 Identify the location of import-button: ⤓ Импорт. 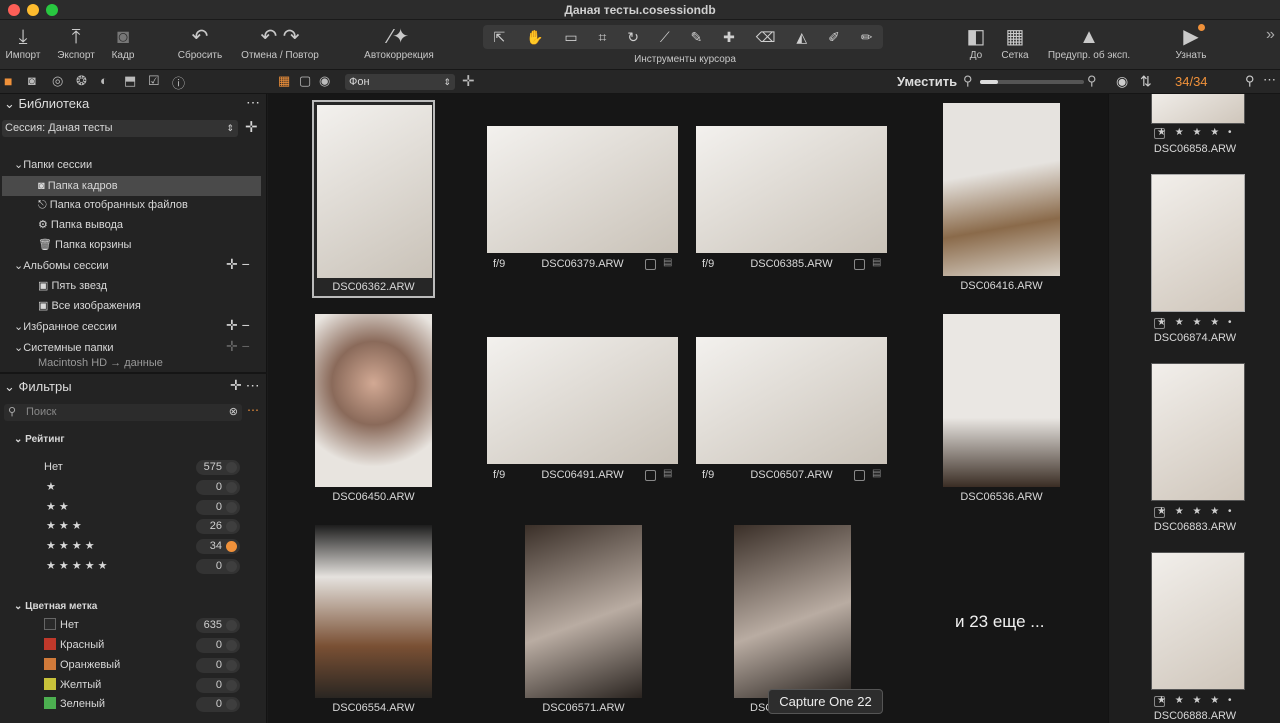
(23, 42).